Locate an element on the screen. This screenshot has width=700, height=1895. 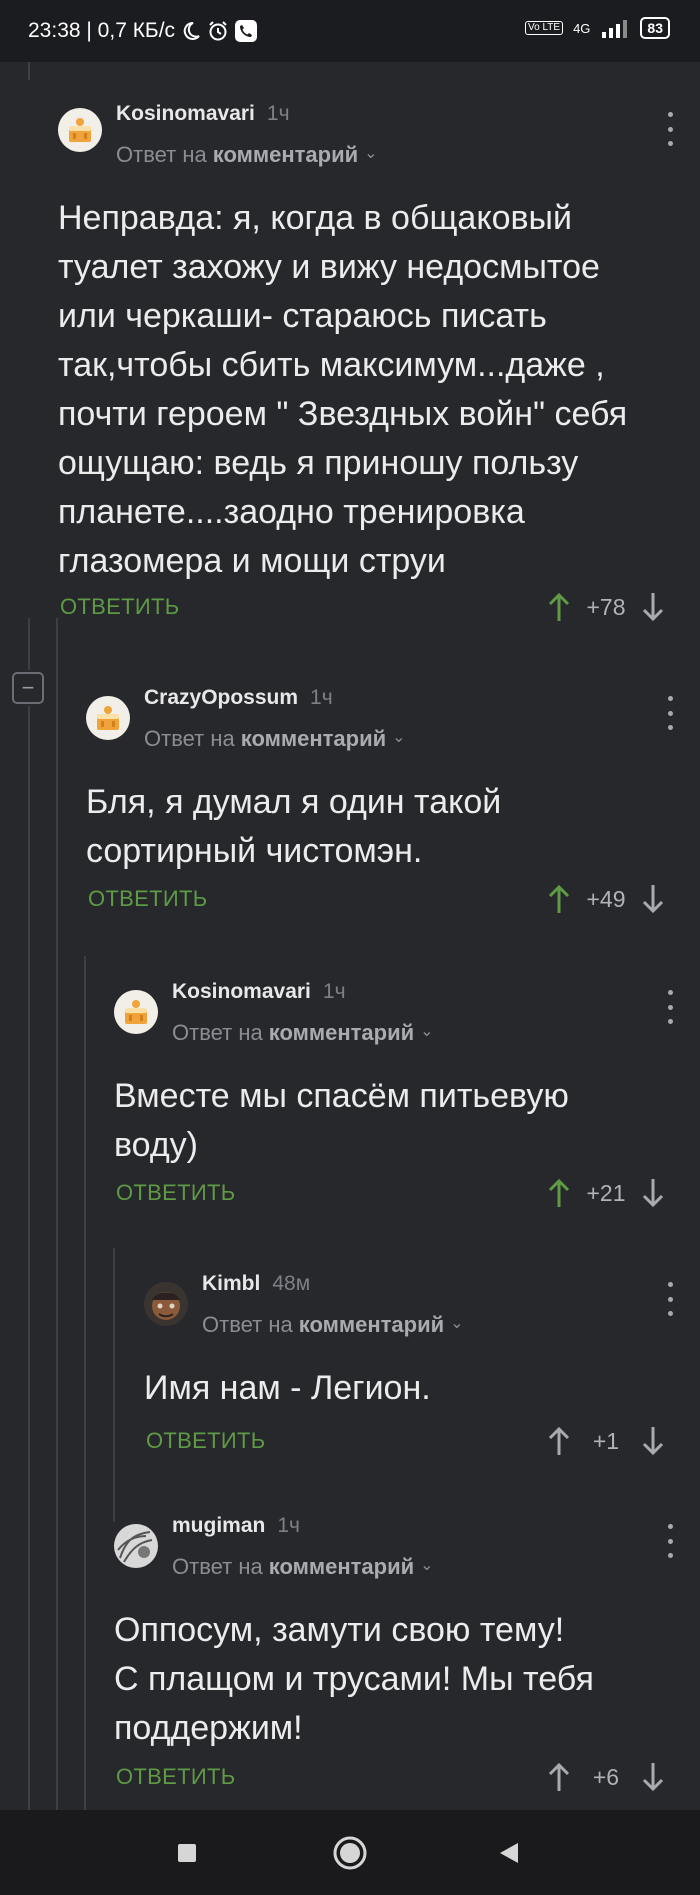
comment-header: Kimbl 48м is located at coordinates (256, 1284).